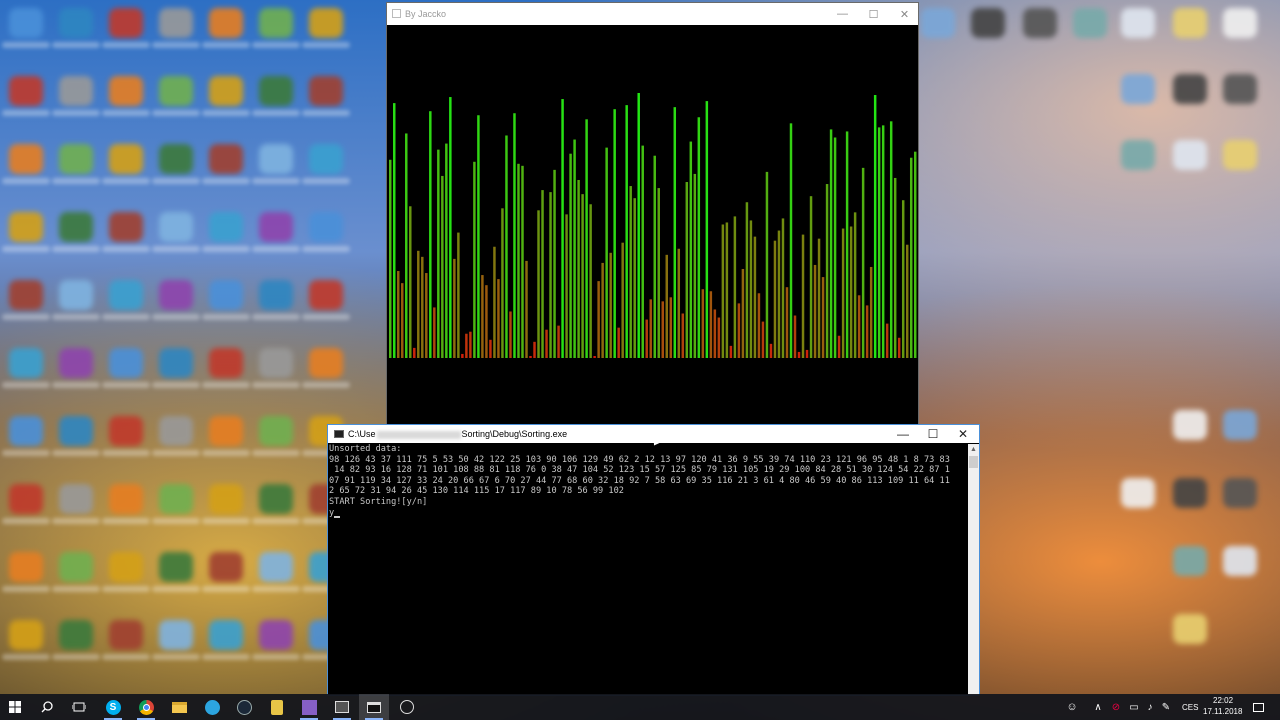 The height and width of the screenshot is (720, 1280). Describe the element at coordinates (374, 707) in the screenshot. I see `console-taskbar-icon` at that location.